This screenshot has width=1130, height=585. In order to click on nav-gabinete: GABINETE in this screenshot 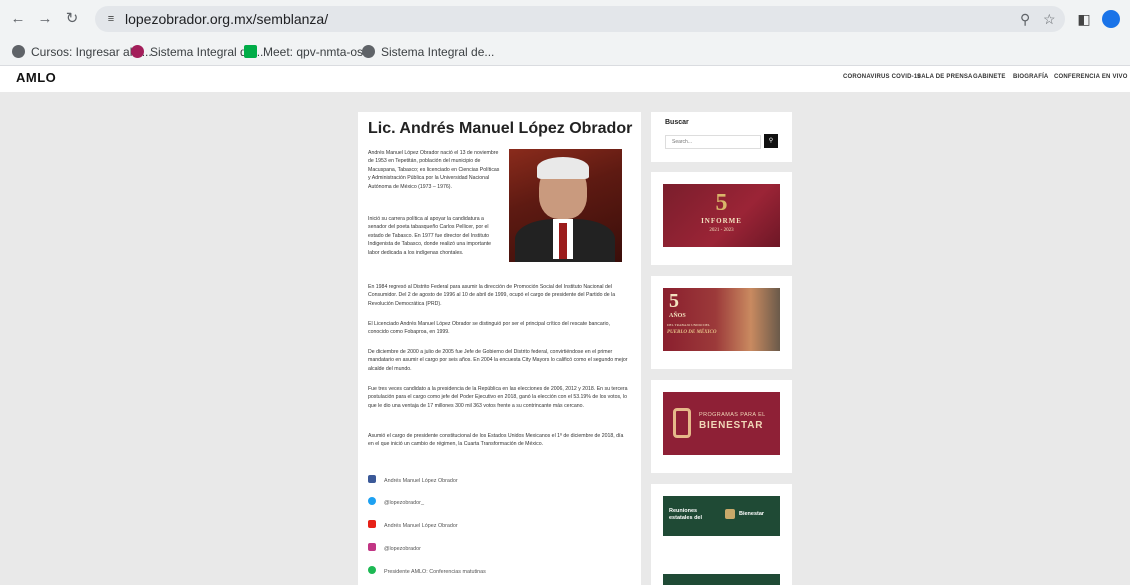, I will do `click(989, 77)`.